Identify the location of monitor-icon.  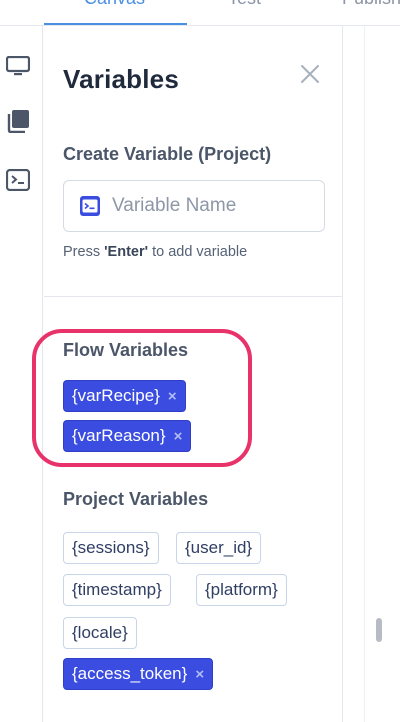
(18, 67).